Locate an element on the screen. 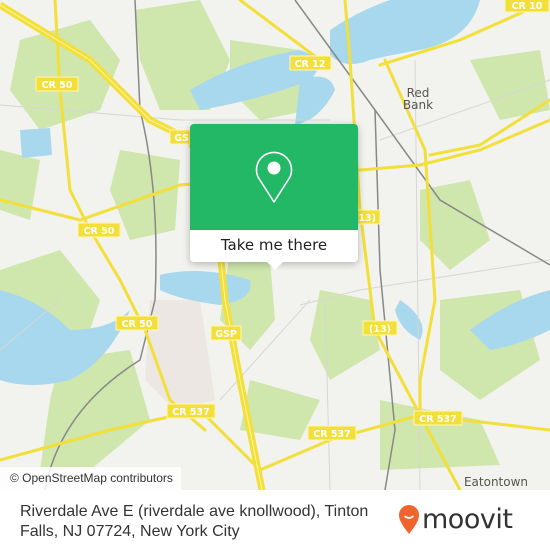 Image resolution: width=550 pixels, height=550 pixels. take-me-there-button: Take me there is located at coordinates (274, 246).